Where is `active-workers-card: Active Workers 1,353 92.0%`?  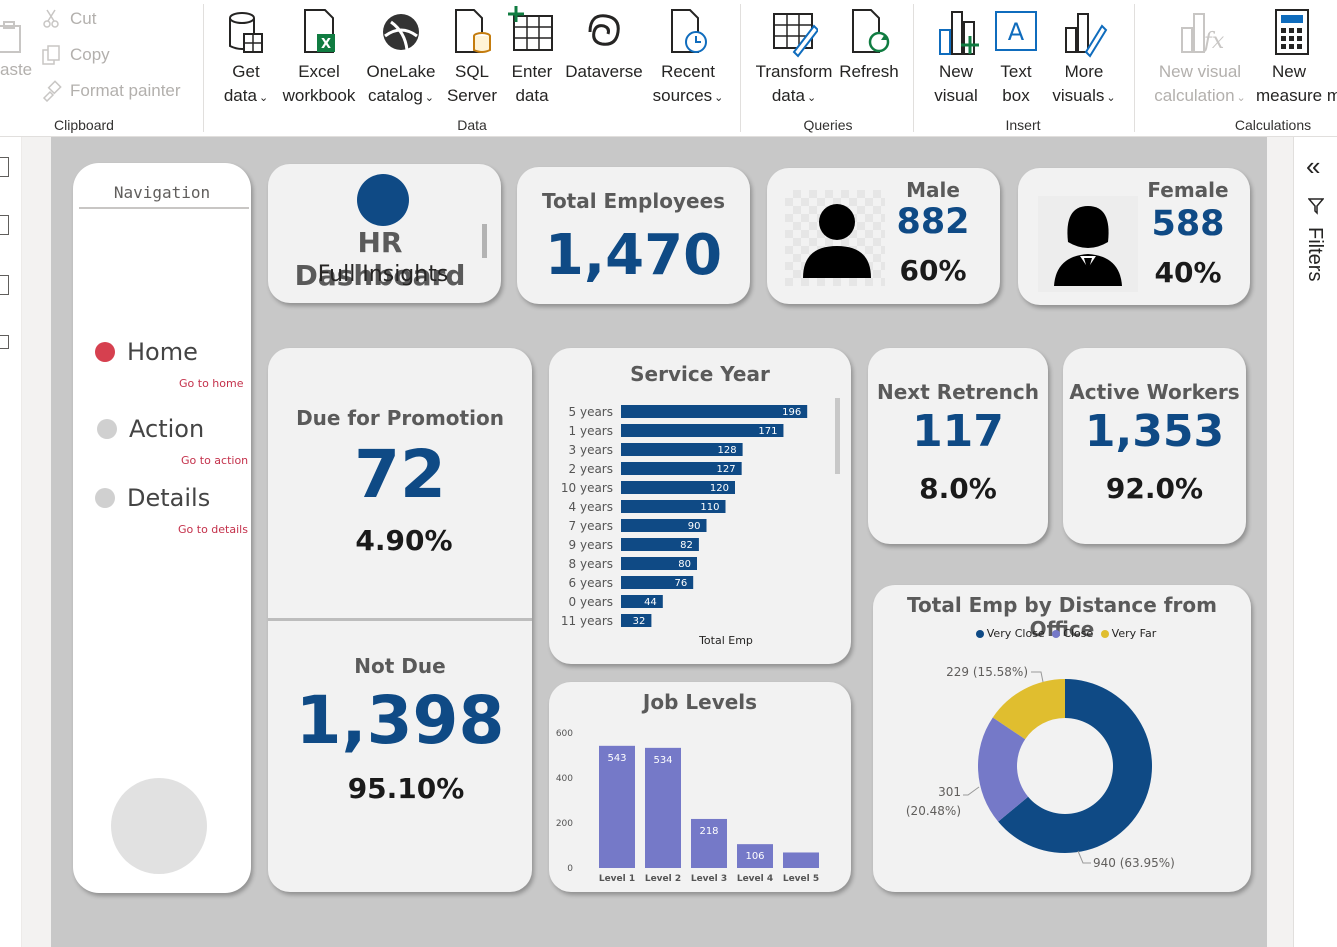 active-workers-card: Active Workers 1,353 92.0% is located at coordinates (1154, 446).